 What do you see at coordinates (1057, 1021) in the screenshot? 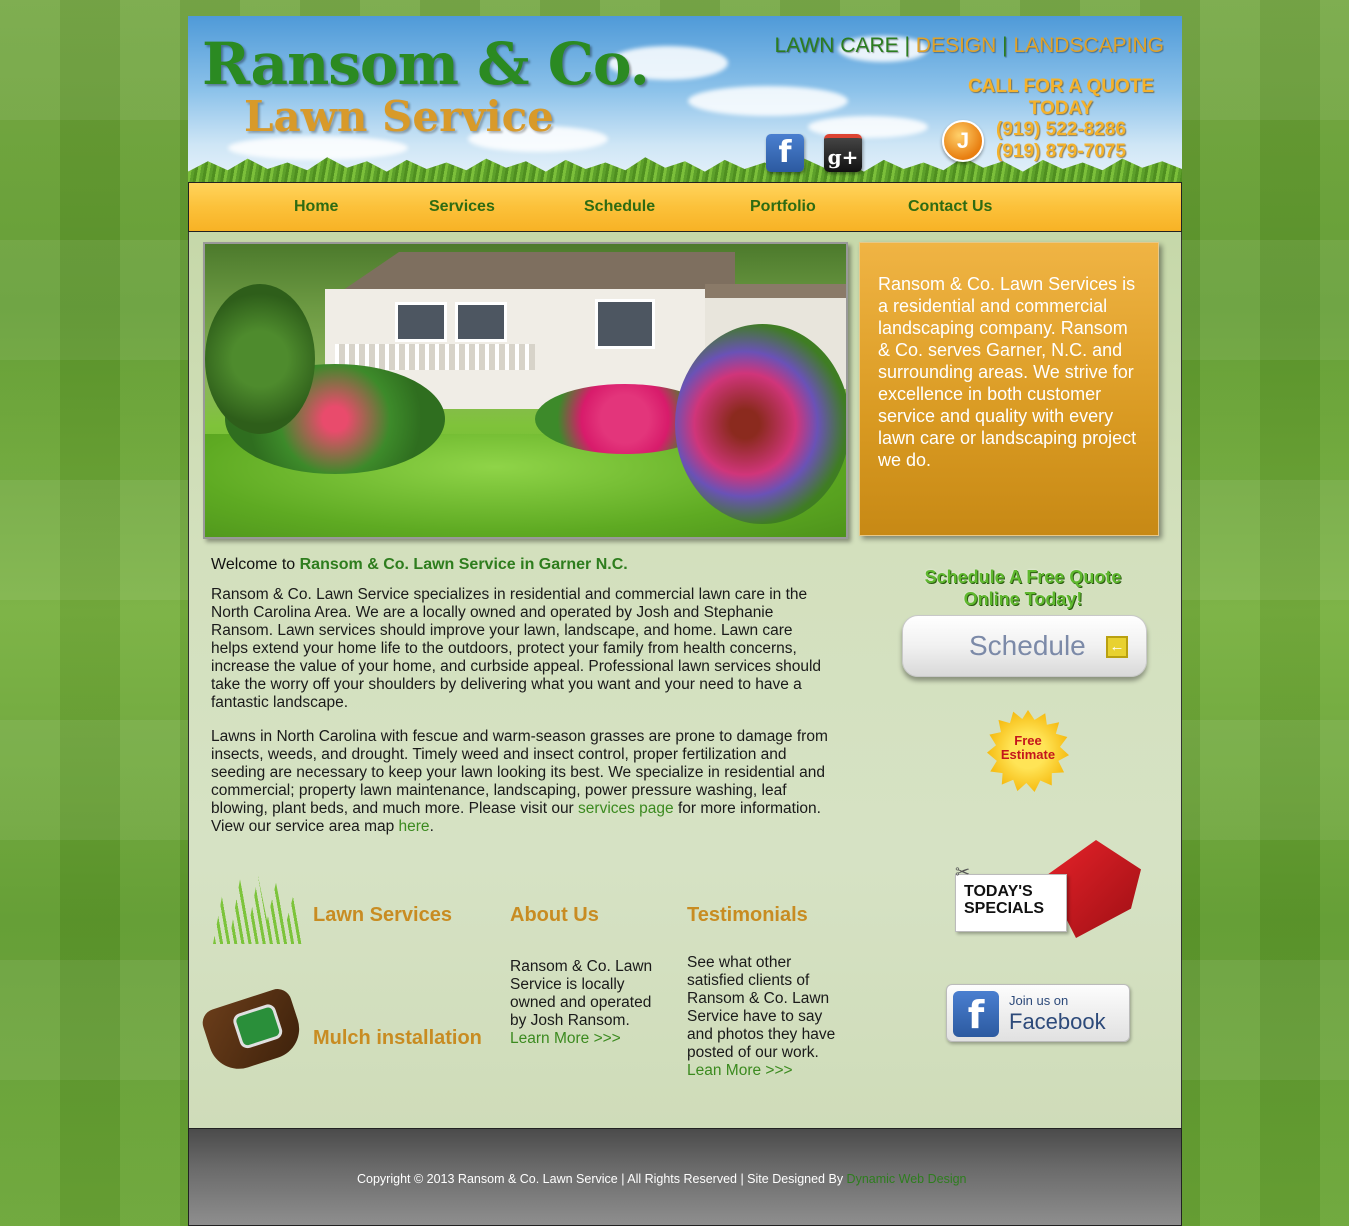
I see `facebook-label: Facebook` at bounding box center [1057, 1021].